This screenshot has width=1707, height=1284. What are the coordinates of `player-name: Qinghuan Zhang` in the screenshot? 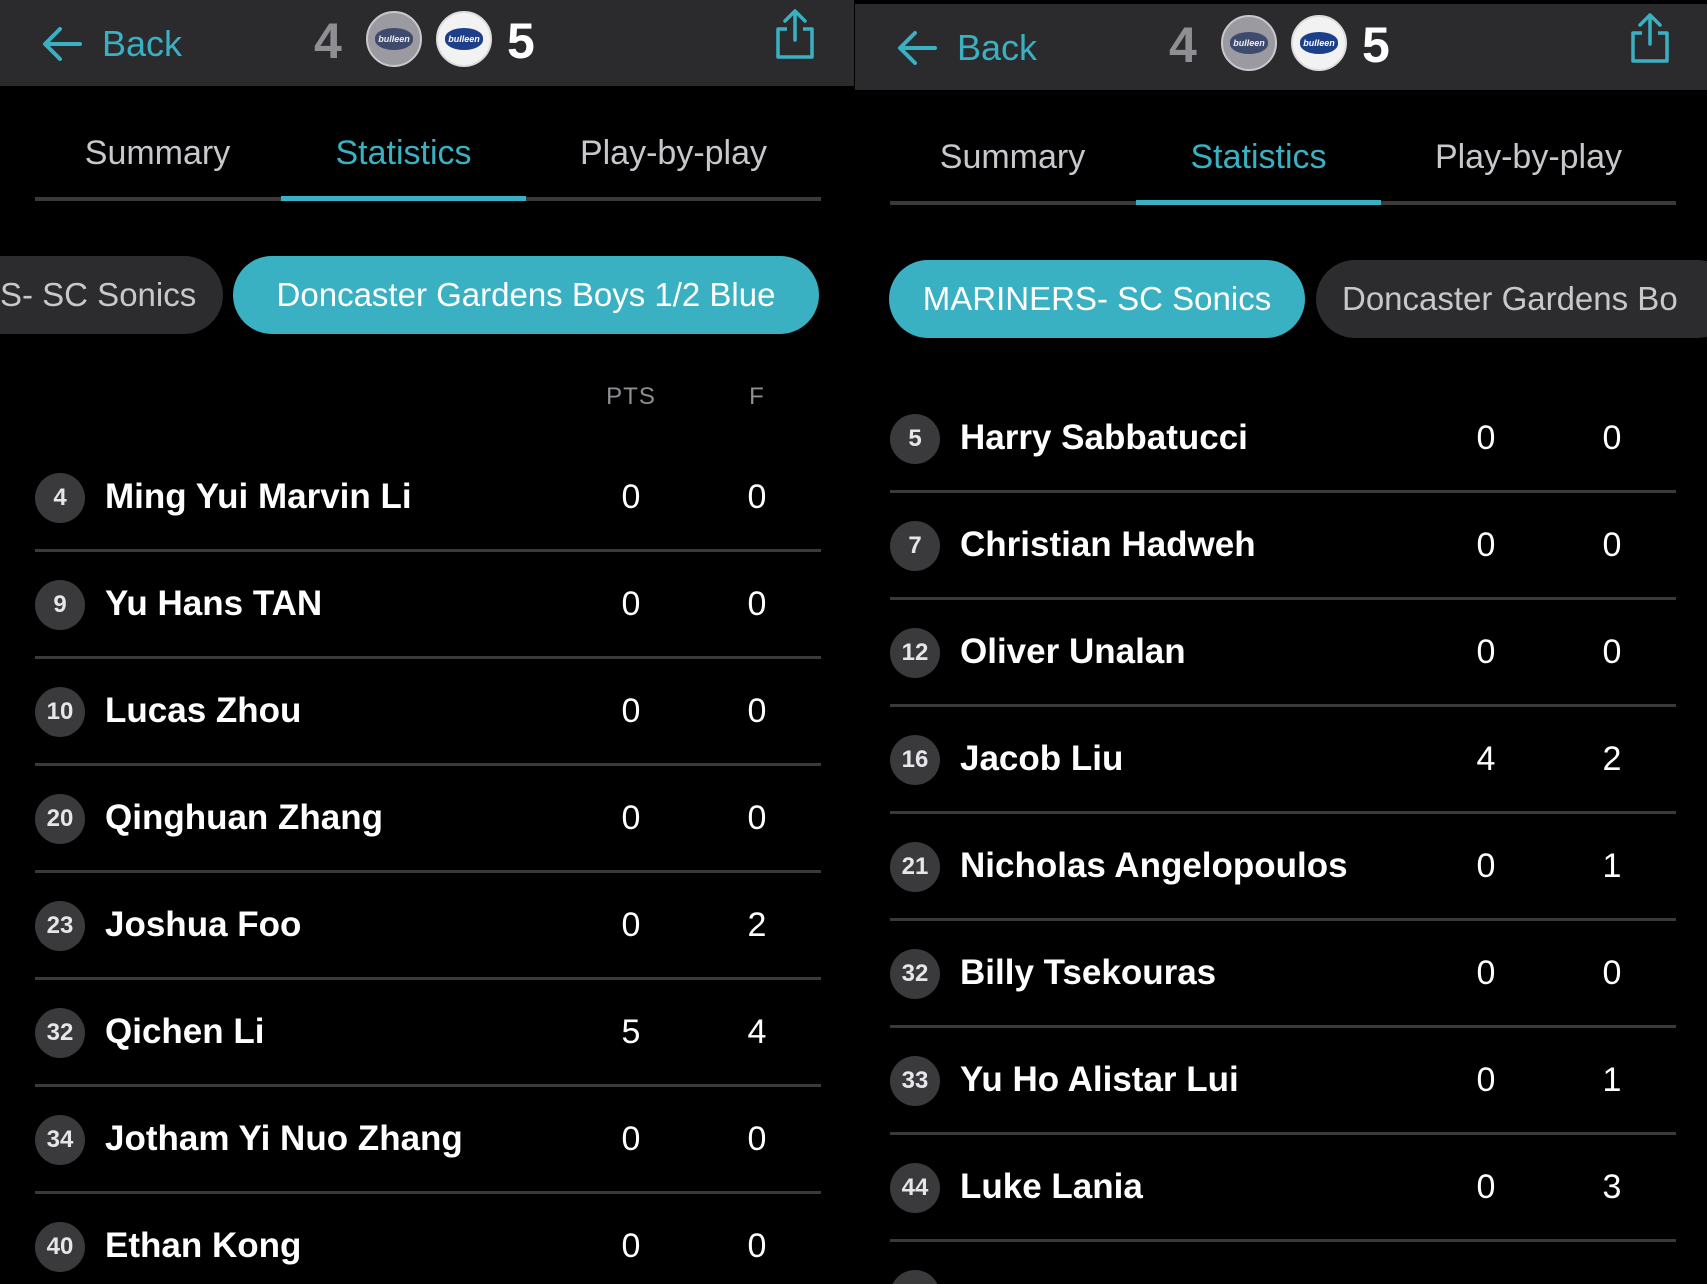 It's located at (244, 817).